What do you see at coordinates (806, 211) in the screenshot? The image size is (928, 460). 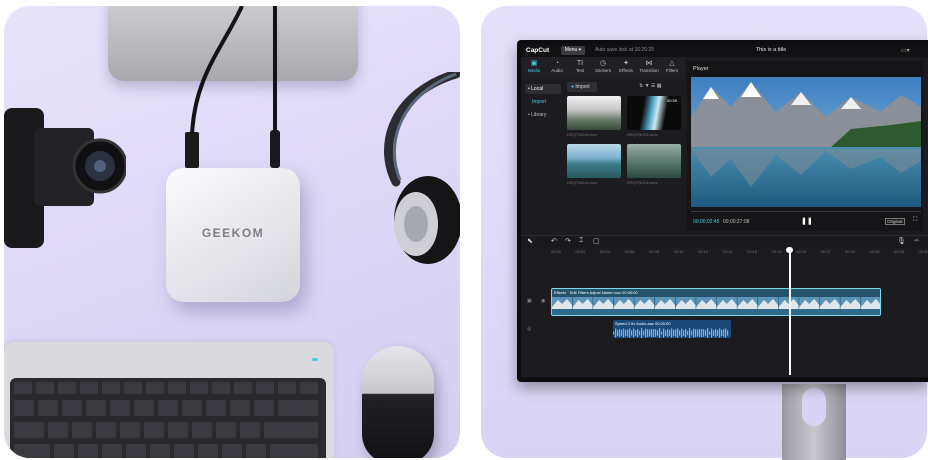 I see `player-scrubber` at bounding box center [806, 211].